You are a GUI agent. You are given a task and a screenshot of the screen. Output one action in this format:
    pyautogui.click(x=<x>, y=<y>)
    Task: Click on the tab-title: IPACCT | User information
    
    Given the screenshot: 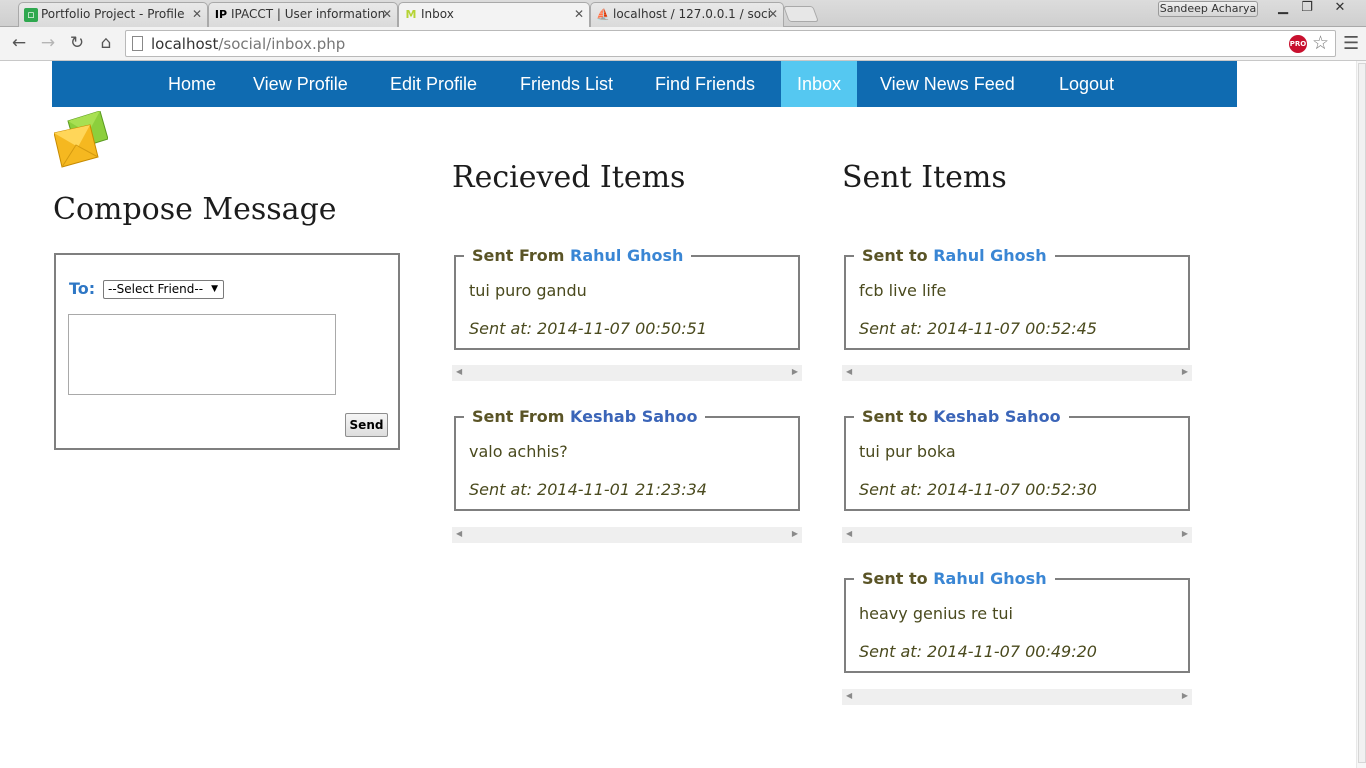 What is the action you would take?
    pyautogui.click(x=308, y=14)
    